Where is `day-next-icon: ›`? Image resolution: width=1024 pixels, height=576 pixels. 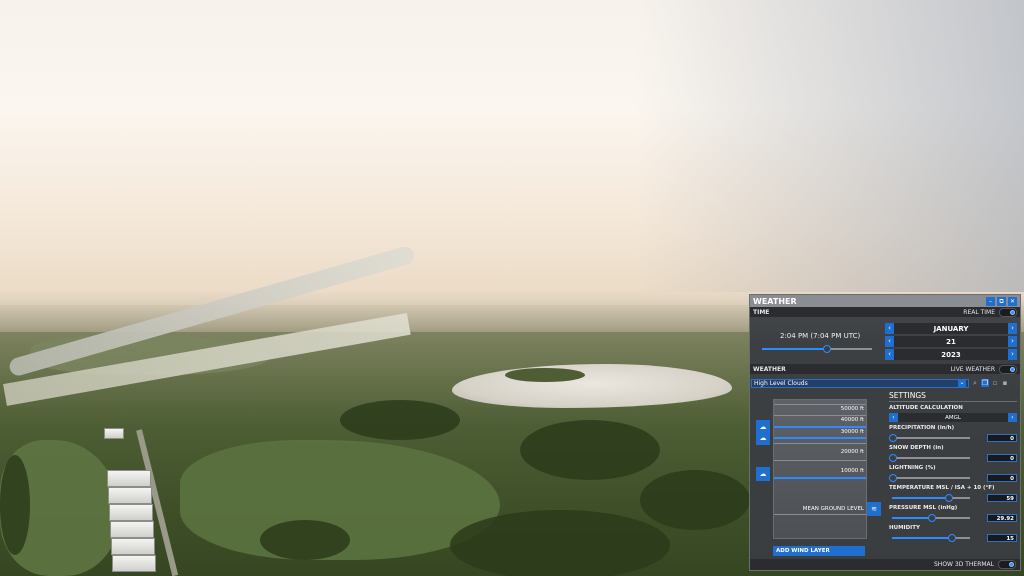 day-next-icon: › is located at coordinates (1012, 341).